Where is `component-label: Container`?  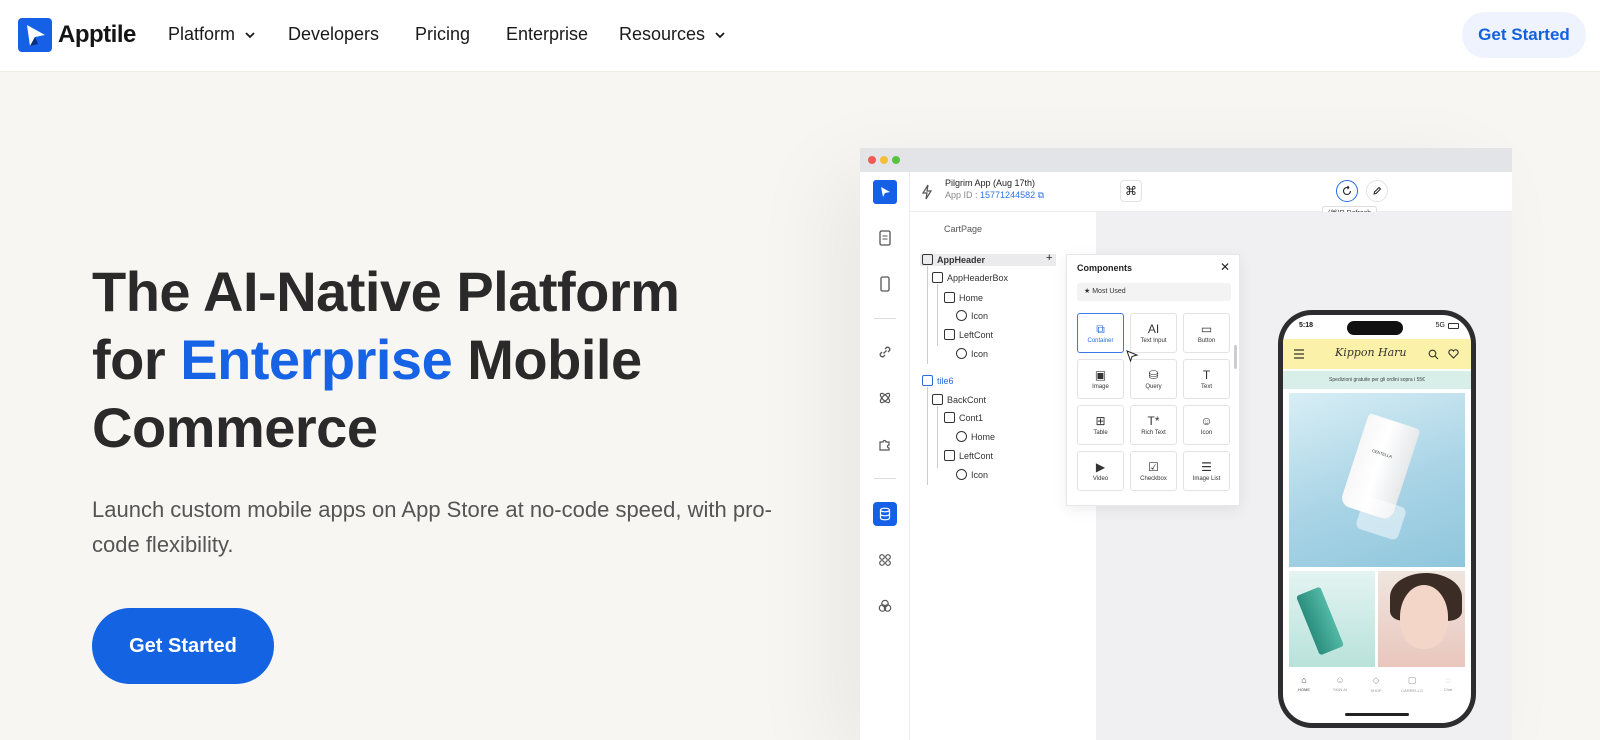
component-label: Container is located at coordinates (1100, 340).